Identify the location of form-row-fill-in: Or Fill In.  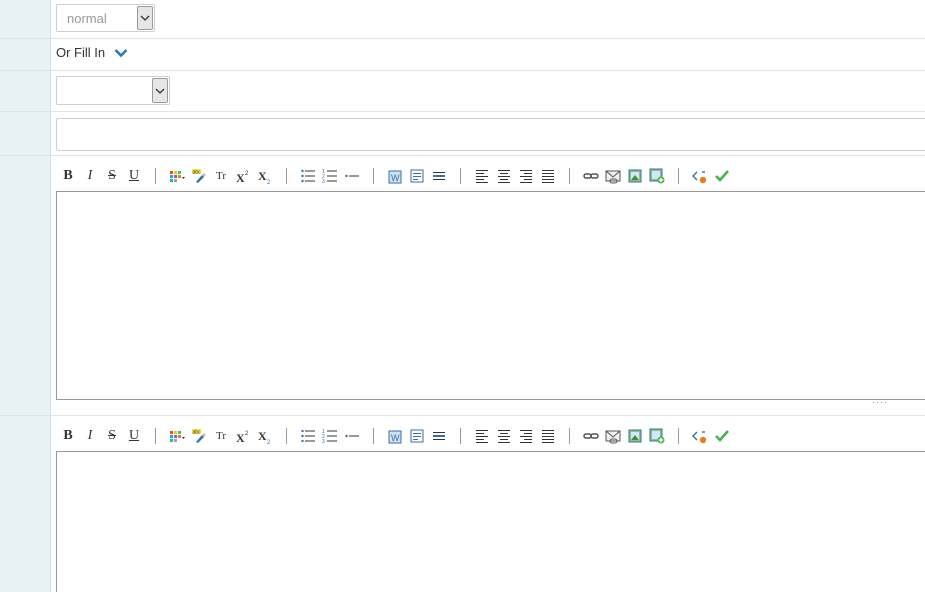
(462, 55).